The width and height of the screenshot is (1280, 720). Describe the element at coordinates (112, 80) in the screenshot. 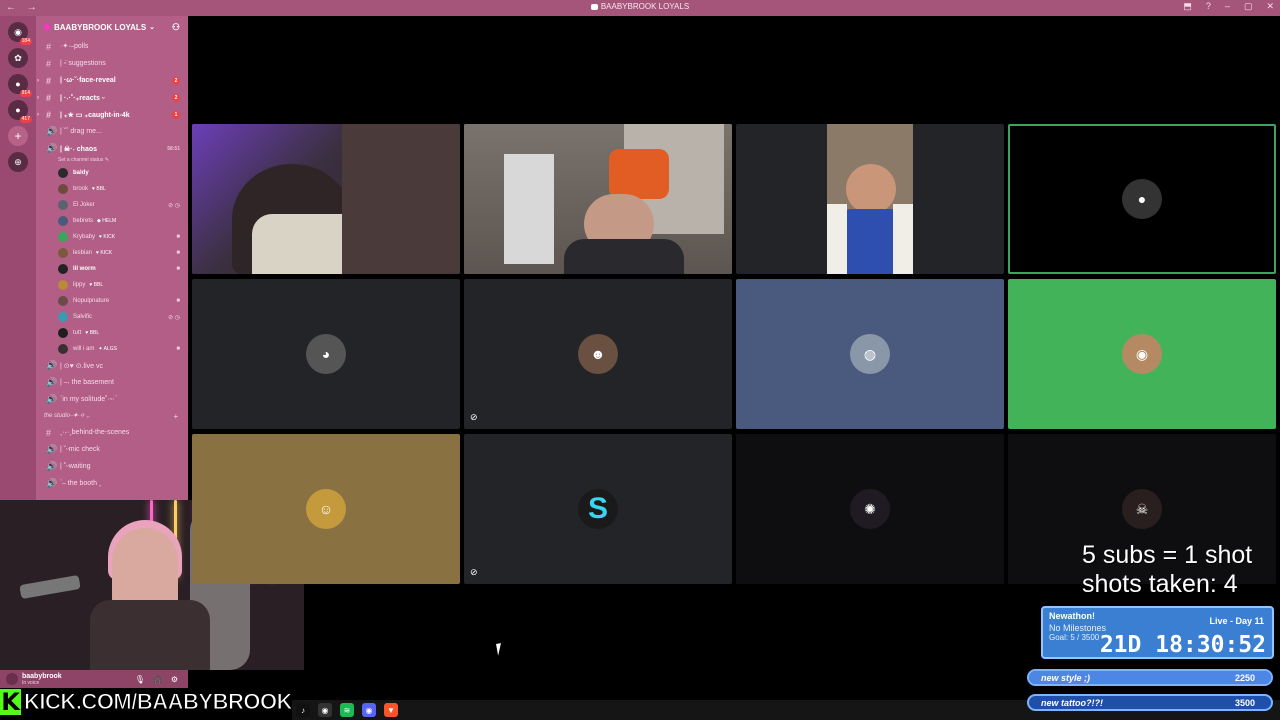

I see `channel-item: › # | ·ω·˘·face-reveal 2` at that location.